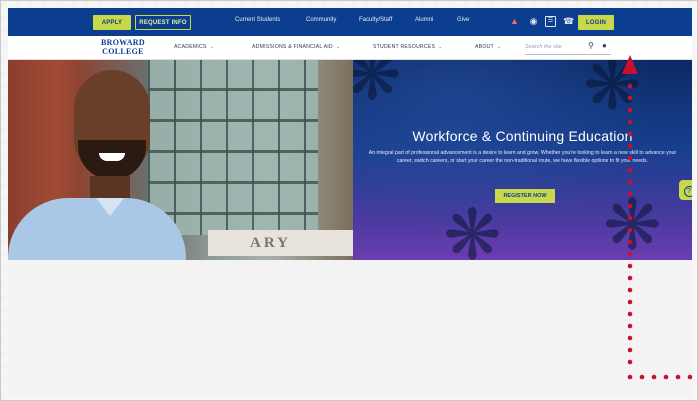 This screenshot has height=401, width=698. Describe the element at coordinates (568, 21) in the screenshot. I see `phone-icon: ☎` at that location.